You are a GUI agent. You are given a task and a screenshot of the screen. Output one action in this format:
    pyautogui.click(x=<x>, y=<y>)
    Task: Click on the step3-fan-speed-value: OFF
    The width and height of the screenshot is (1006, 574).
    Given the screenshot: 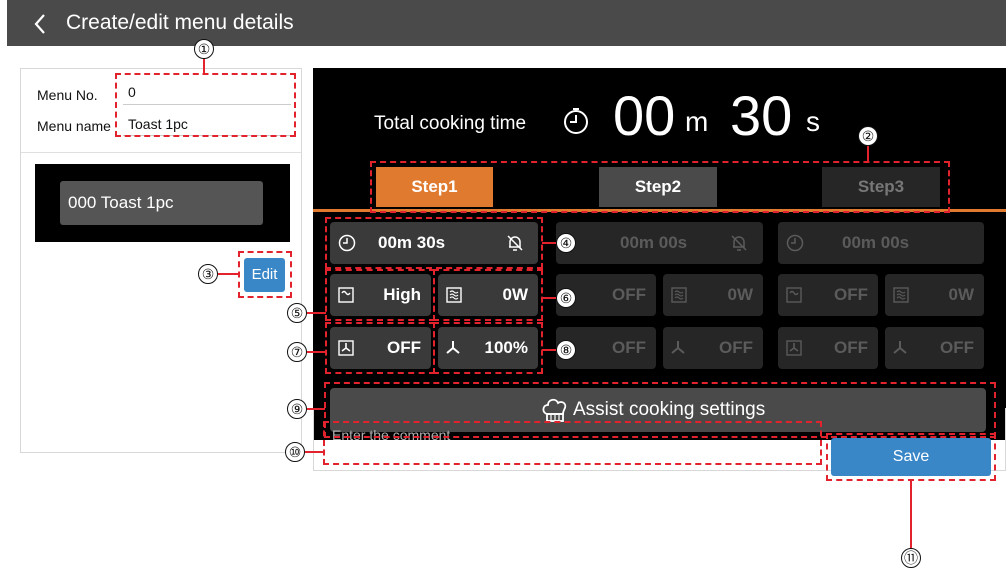 What is the action you would take?
    pyautogui.click(x=957, y=347)
    